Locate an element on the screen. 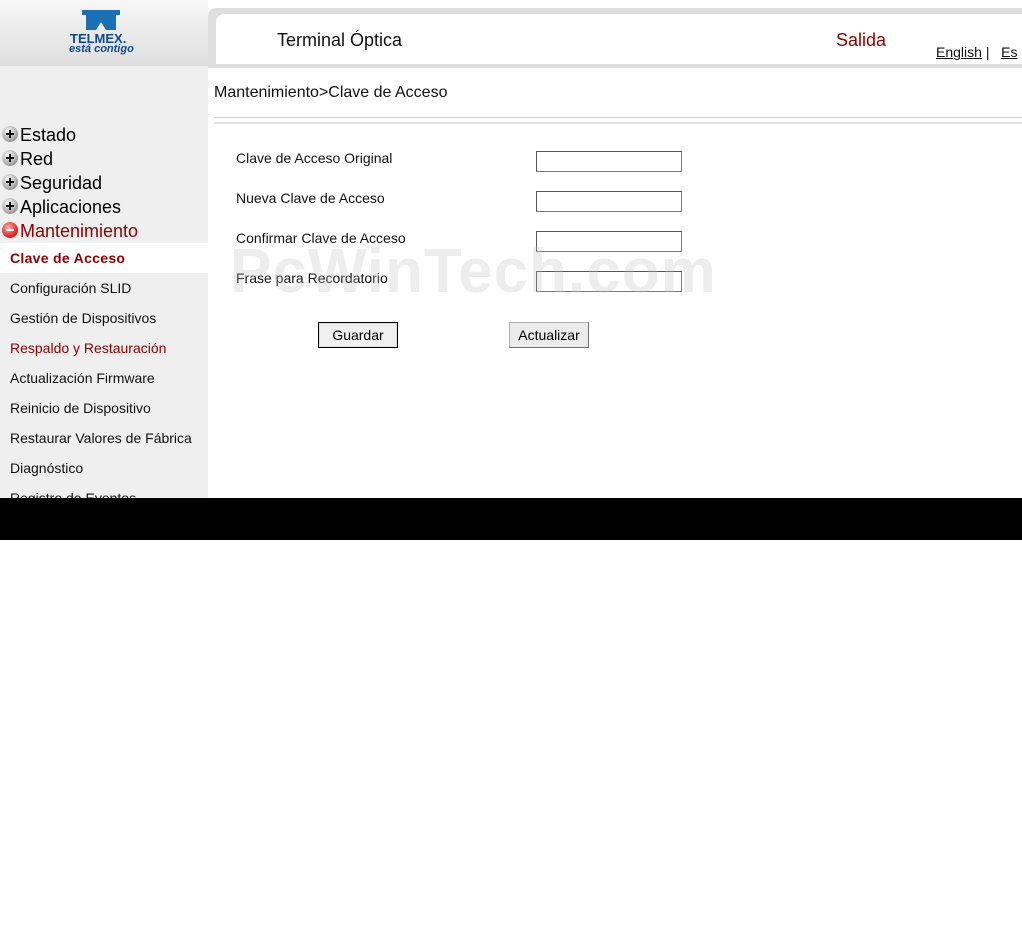  menu-label: Aplicaciones is located at coordinates (71, 207).